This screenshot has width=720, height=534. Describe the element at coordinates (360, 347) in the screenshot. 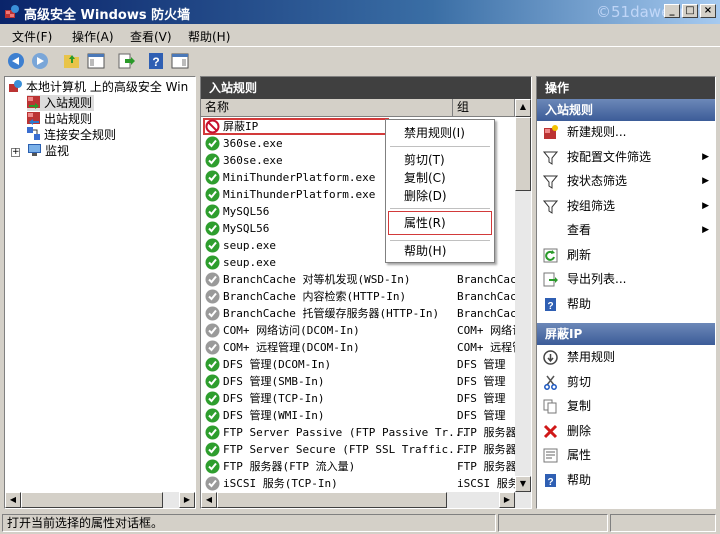

I see `rule-row: COM+ 远程管理(DCOM-In) COM+ 远程管` at that location.